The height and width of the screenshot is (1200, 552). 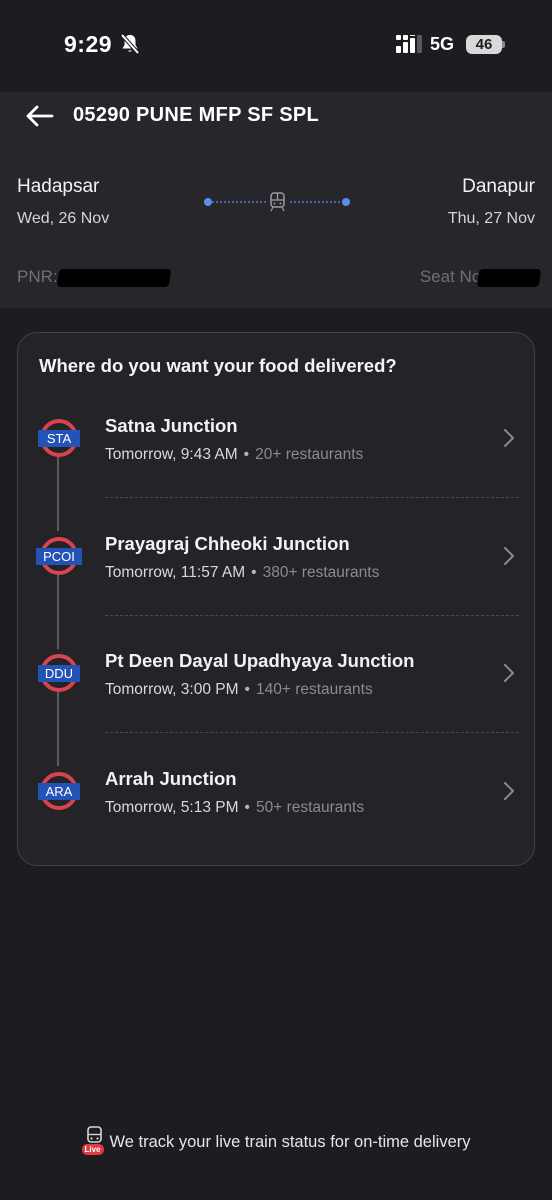 I want to click on network-type: 5G, so click(x=442, y=44).